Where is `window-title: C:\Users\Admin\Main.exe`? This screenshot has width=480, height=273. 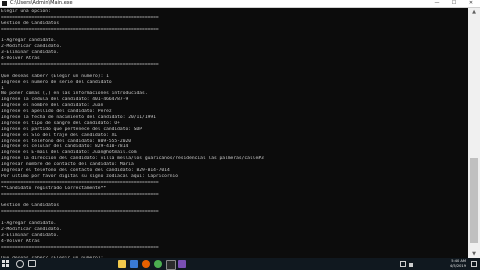
window-title: C:\Users\Admin\Main.exe is located at coordinates (41, 3).